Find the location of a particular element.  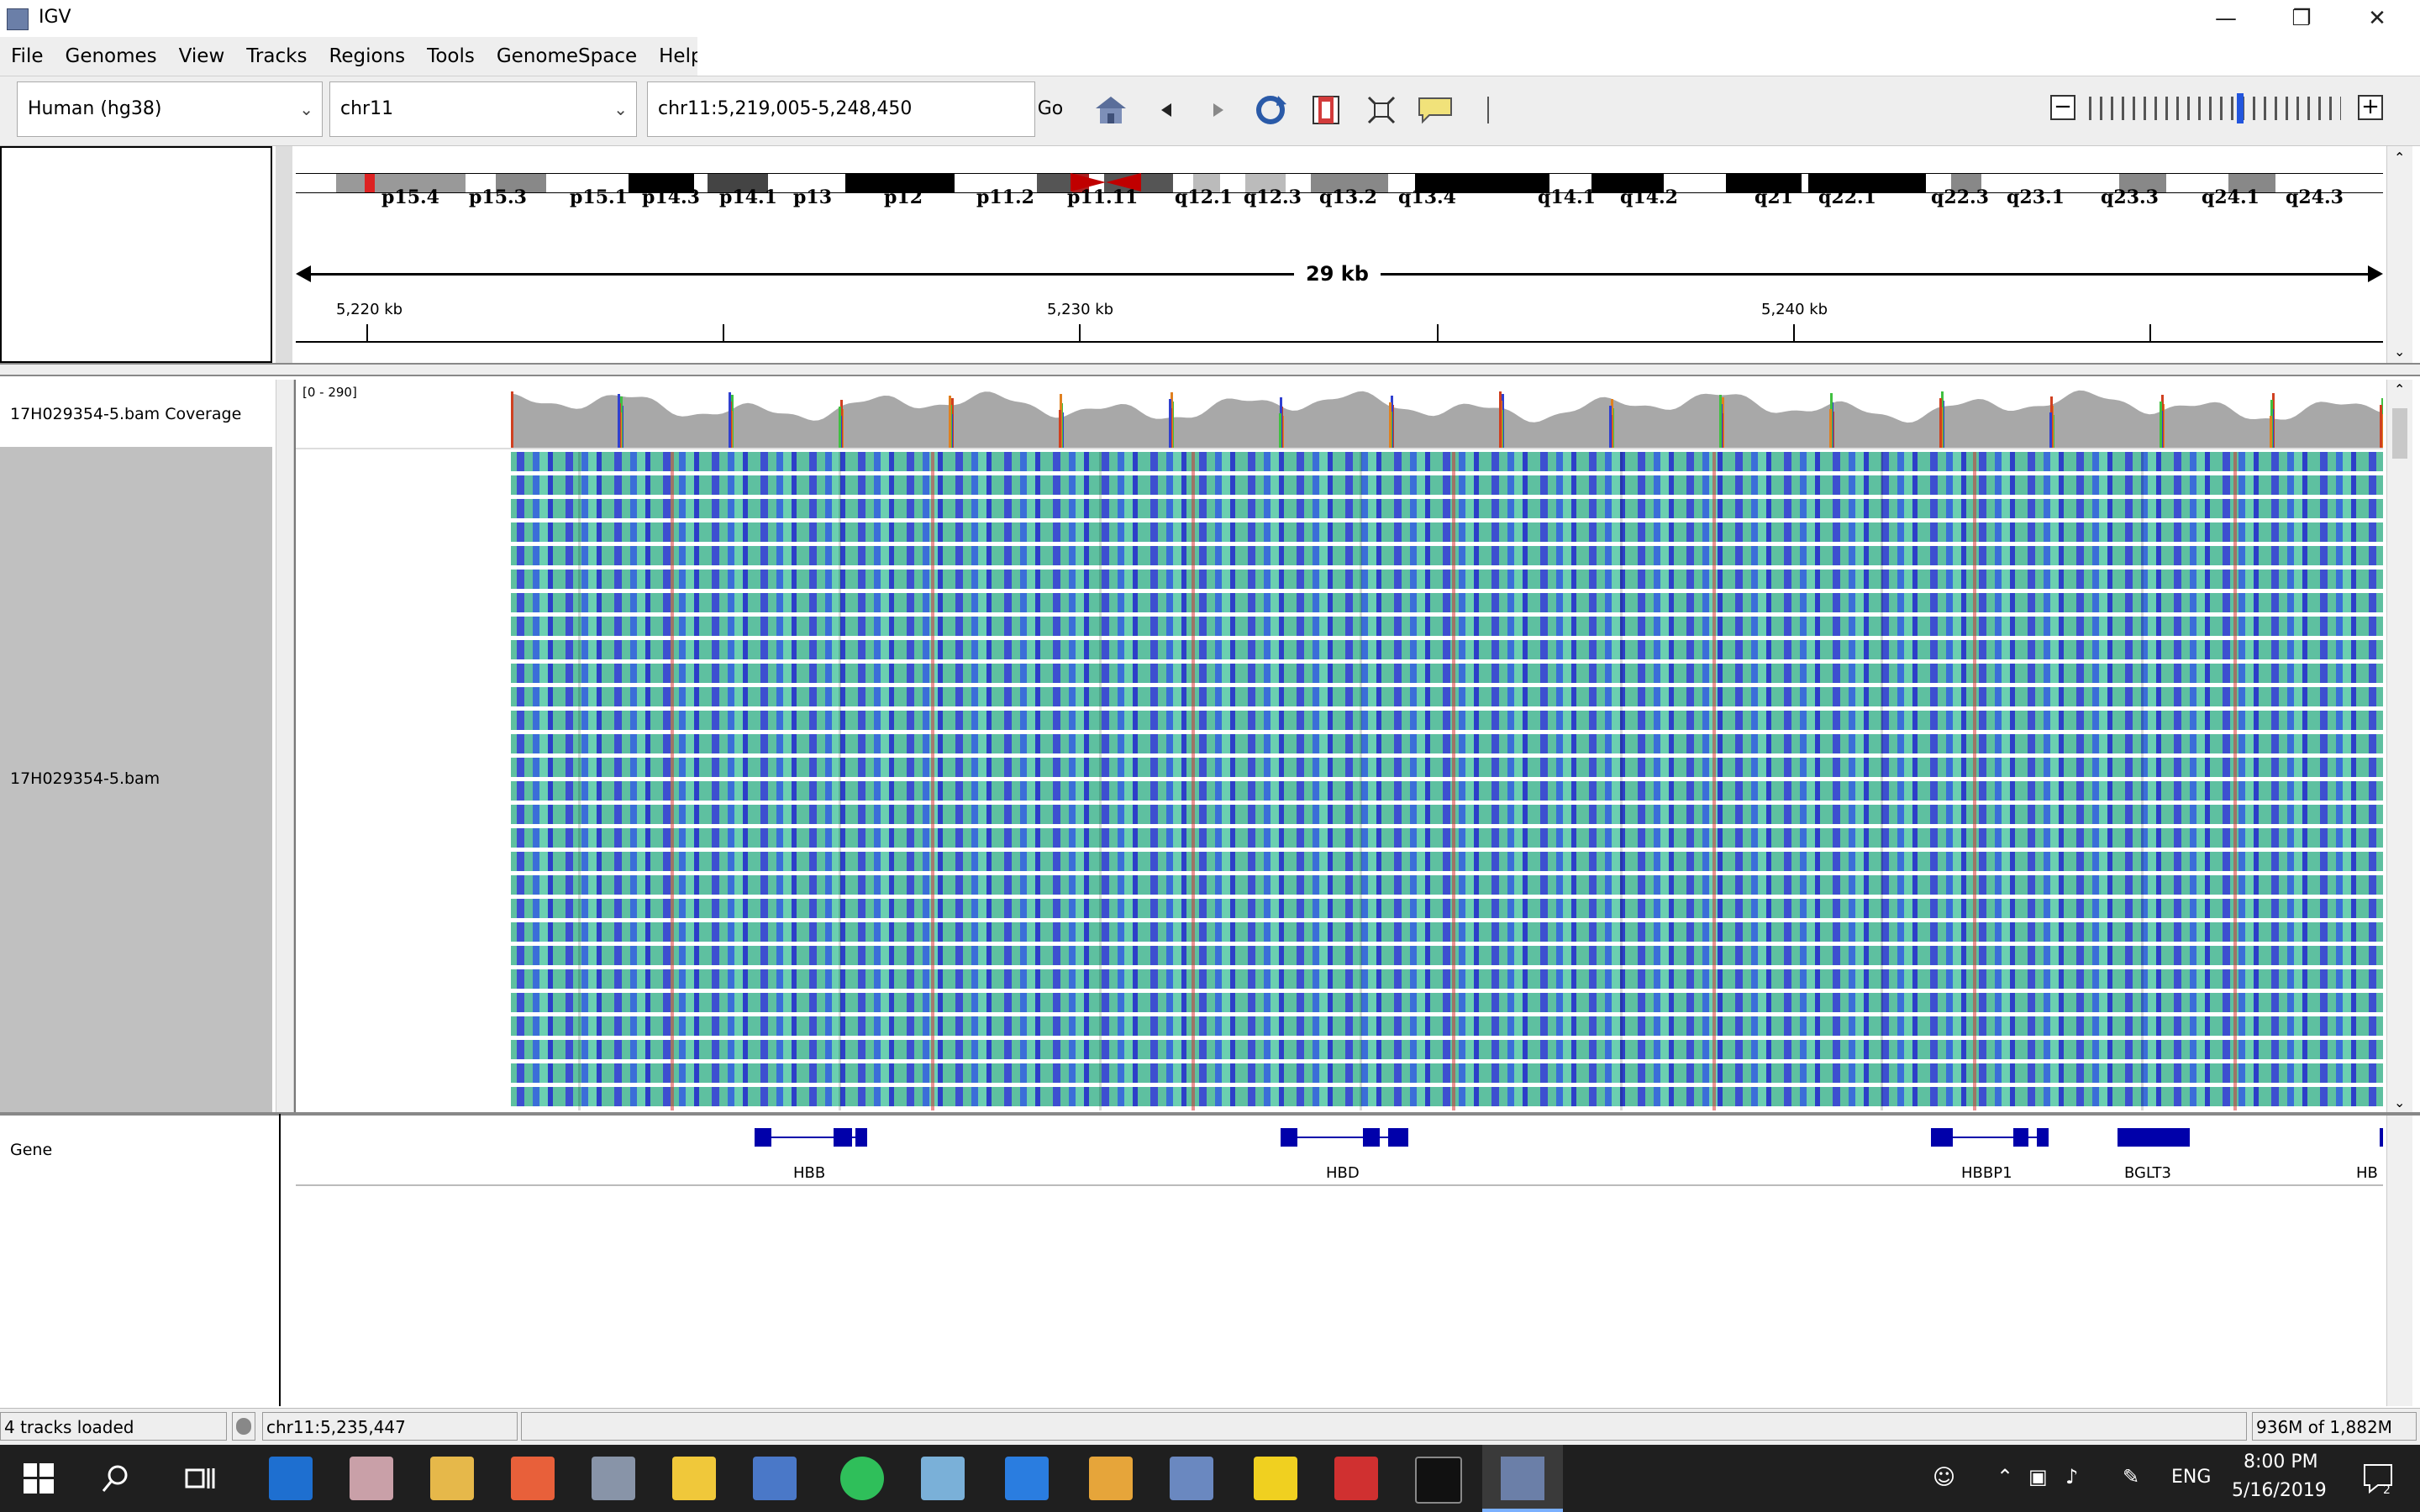

chevron-down-icon: ⌄ is located at coordinates (306, 109).